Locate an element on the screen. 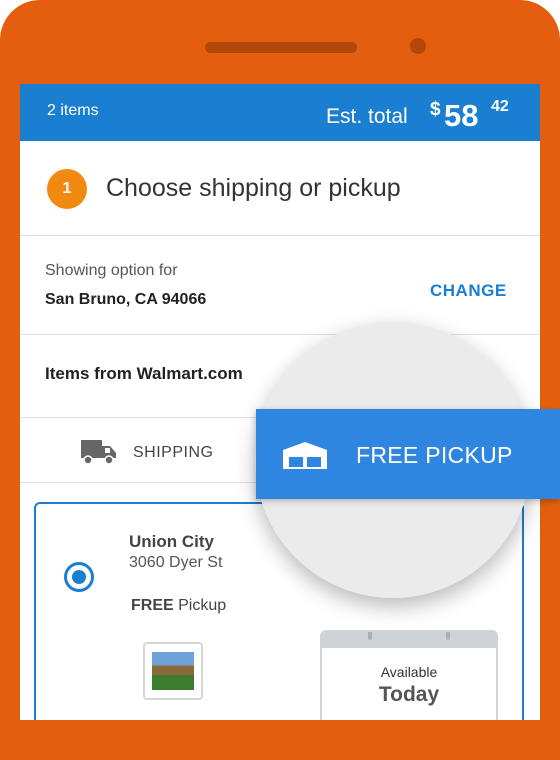 This screenshot has height=760, width=560. tab-free-pickup-label: FREE PICKUP is located at coordinates (434, 455).